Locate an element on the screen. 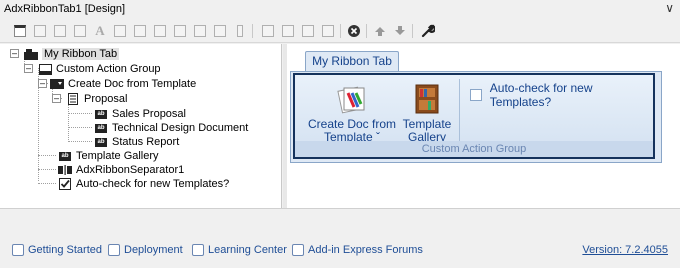 The image size is (680, 268). label-icon is located at coordinates (140, 31).